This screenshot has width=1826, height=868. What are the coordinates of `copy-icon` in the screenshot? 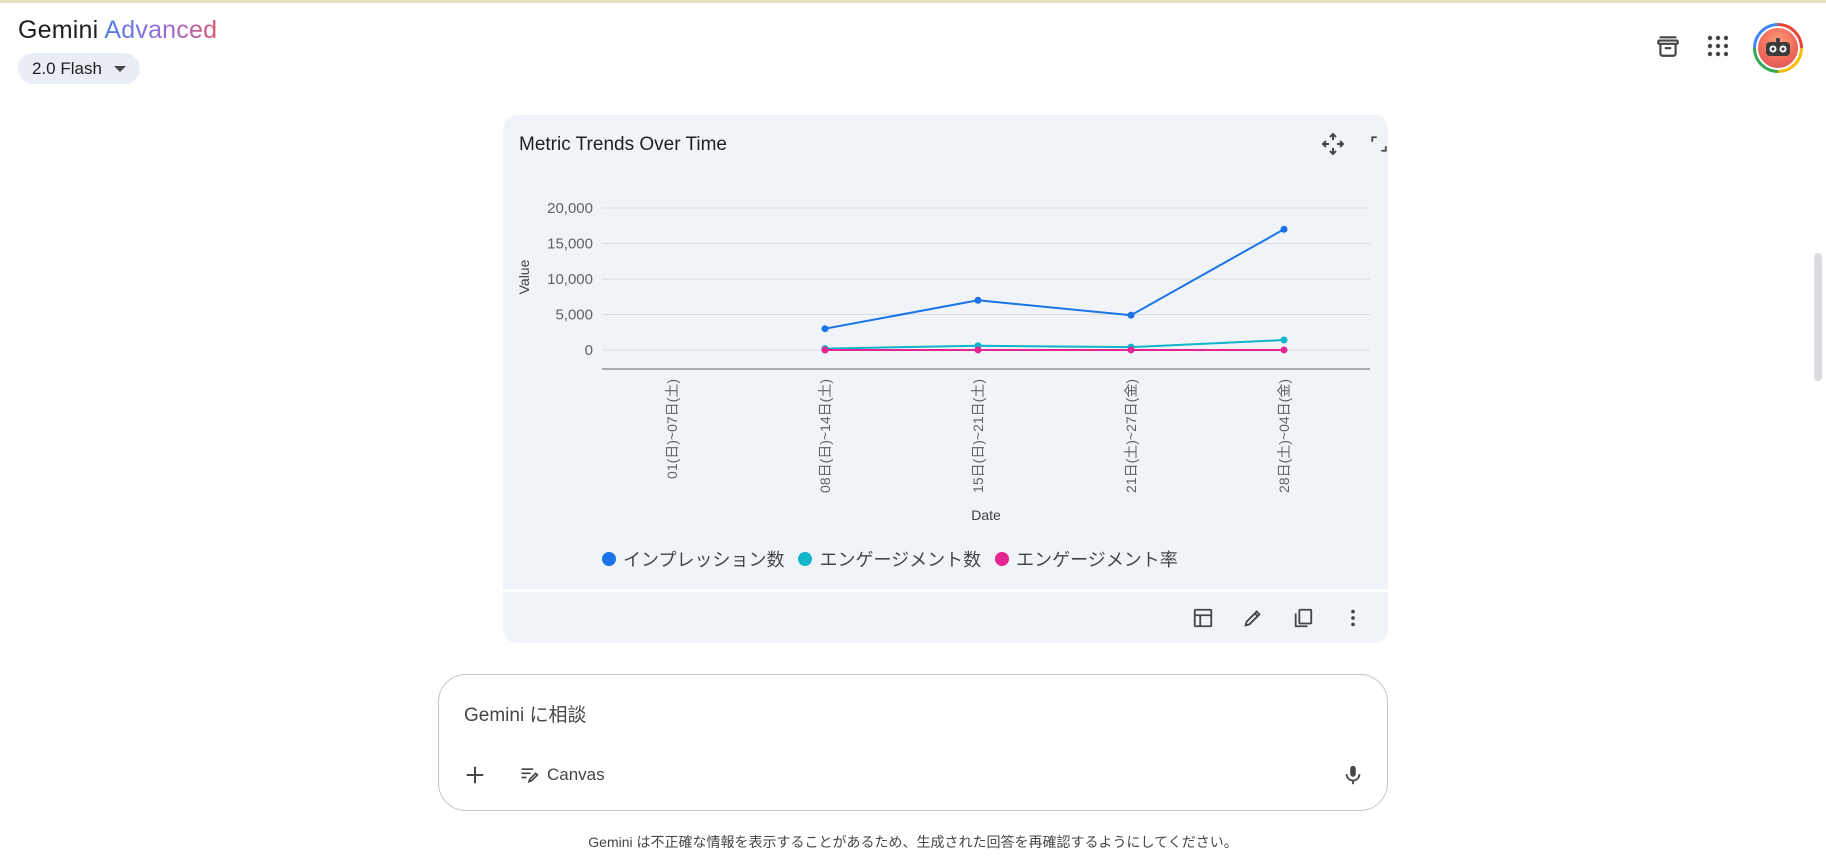 It's located at (1303, 618).